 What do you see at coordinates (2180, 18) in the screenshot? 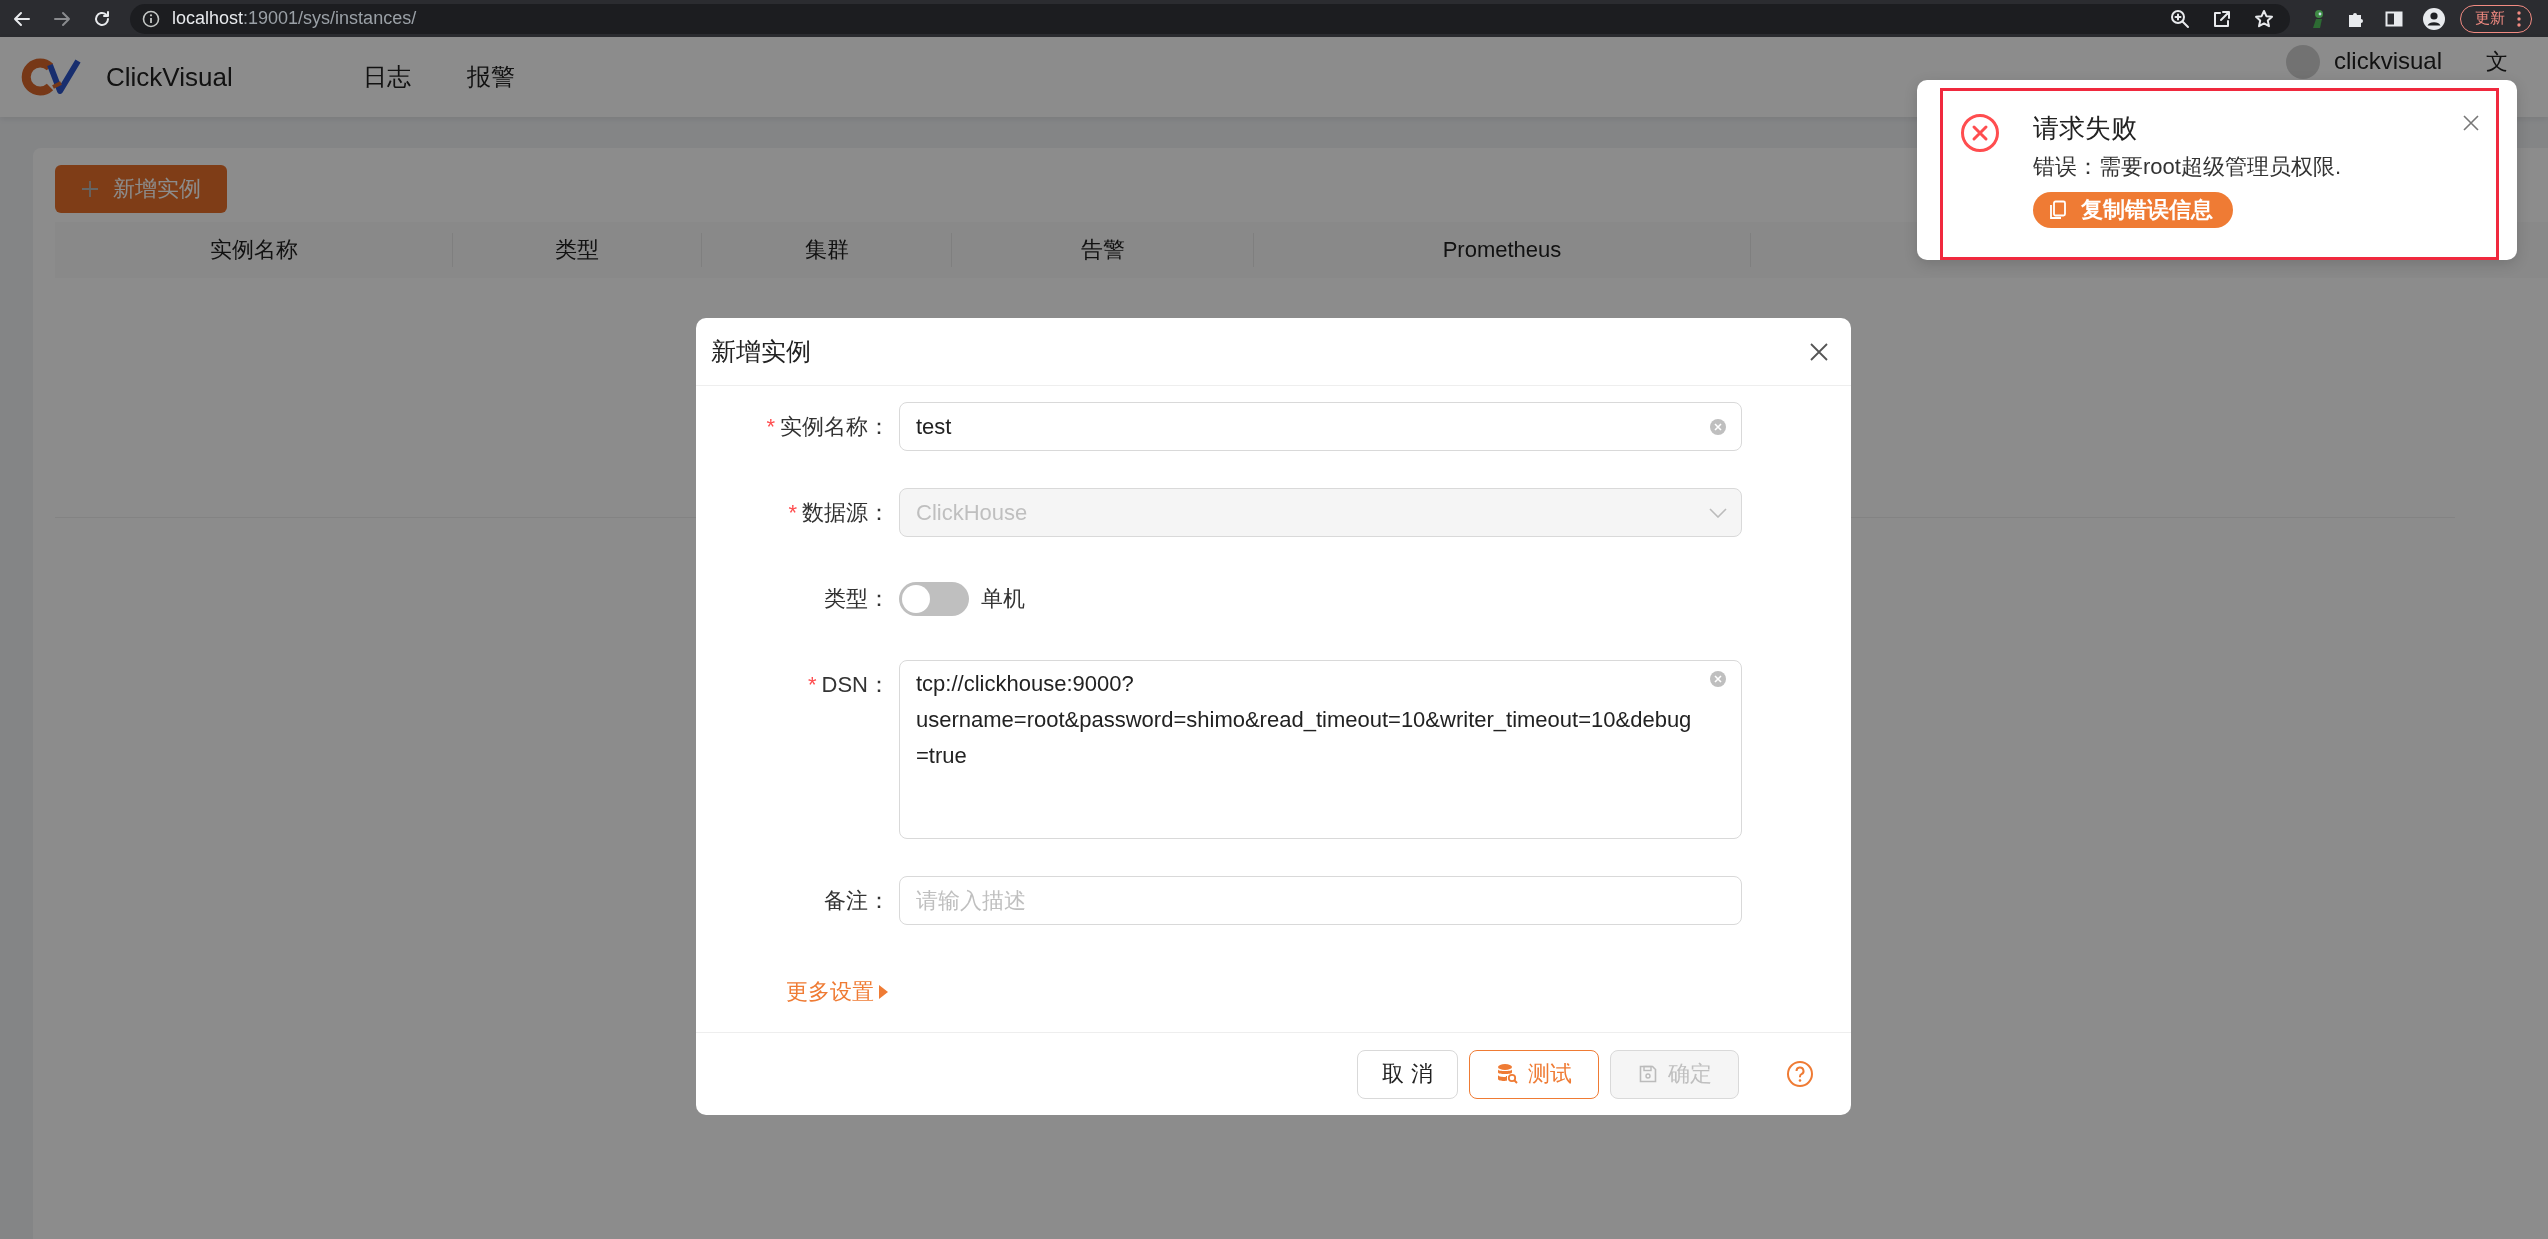
I see `zoom-icon` at bounding box center [2180, 18].